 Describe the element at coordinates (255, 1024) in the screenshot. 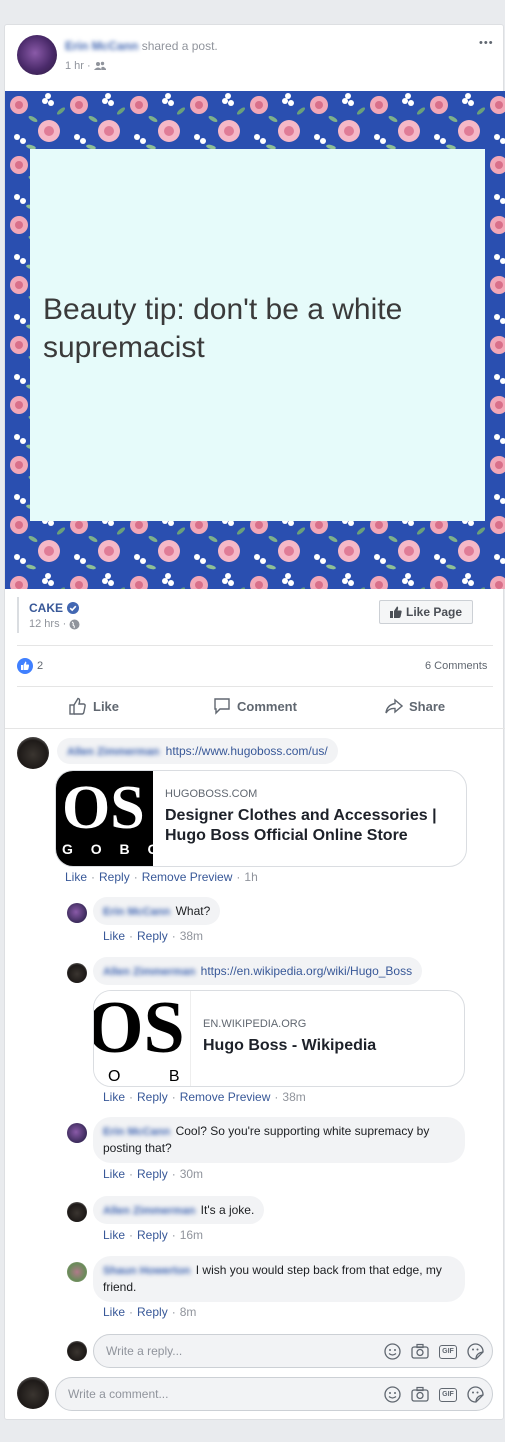

I see `preview-domain: EN.WIKIPEDIA.ORG` at that location.